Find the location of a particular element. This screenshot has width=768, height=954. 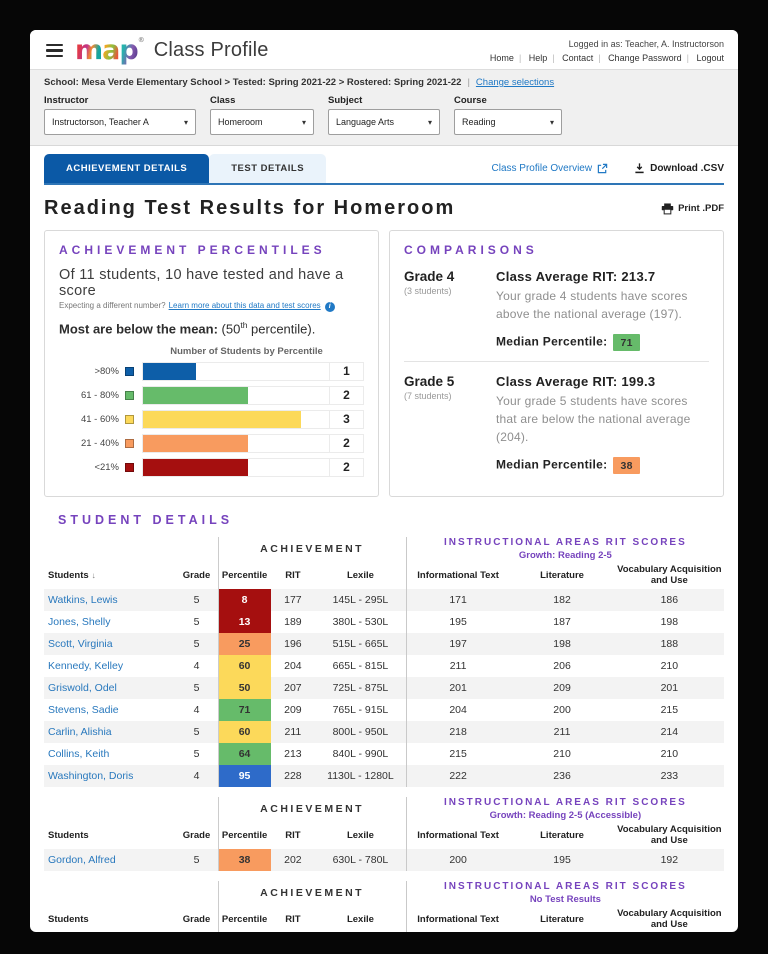

info-icon: i is located at coordinates (329, 307).